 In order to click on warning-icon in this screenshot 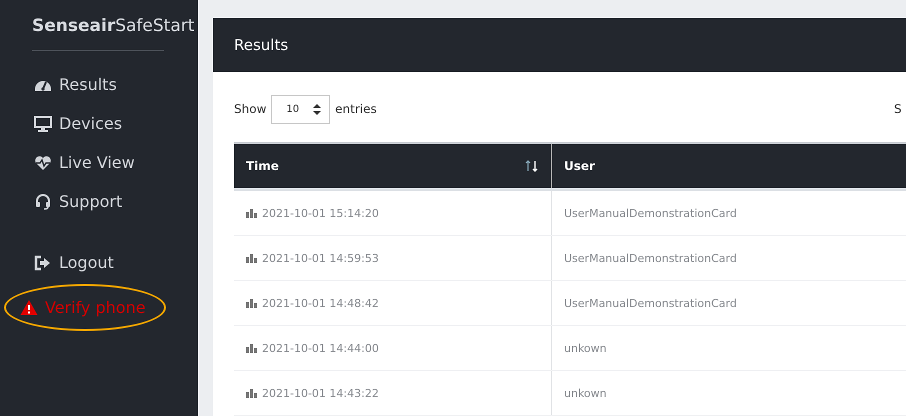, I will do `click(29, 307)`.